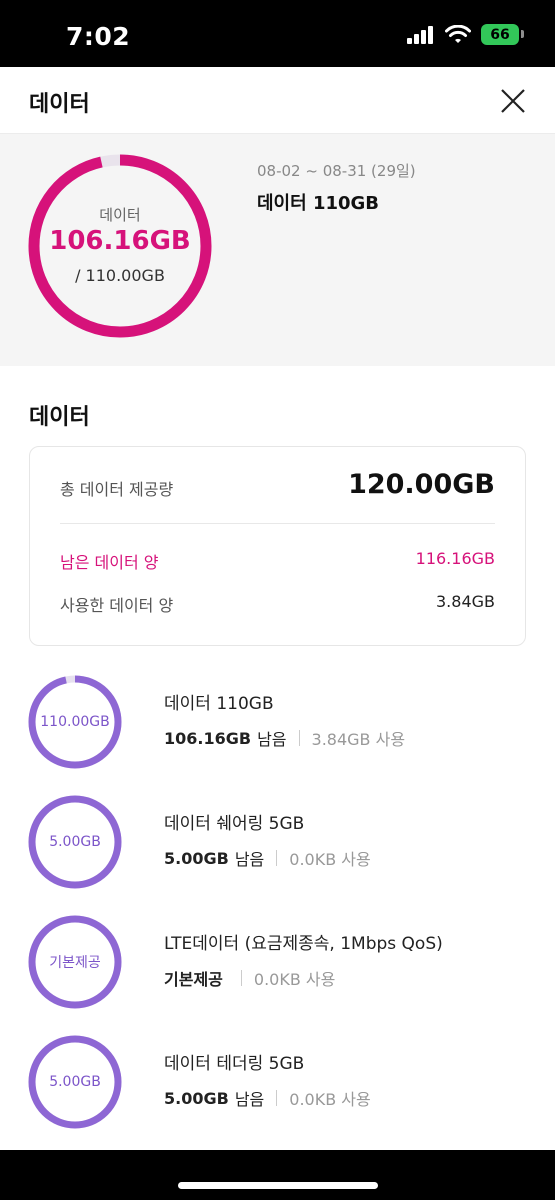 This screenshot has width=555, height=1200. What do you see at coordinates (502, 34) in the screenshot?
I see `battery-icon: 66` at bounding box center [502, 34].